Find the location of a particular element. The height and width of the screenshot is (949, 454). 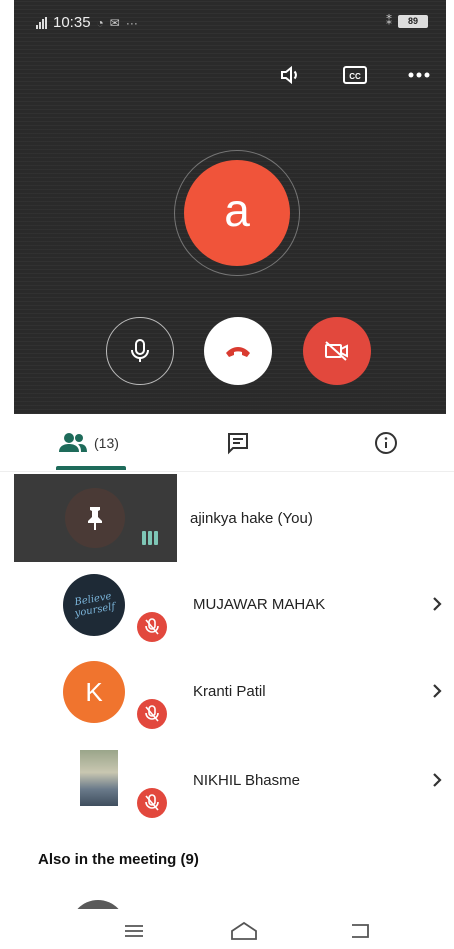

call-top-actions: CC is located at coordinates (355, 75).